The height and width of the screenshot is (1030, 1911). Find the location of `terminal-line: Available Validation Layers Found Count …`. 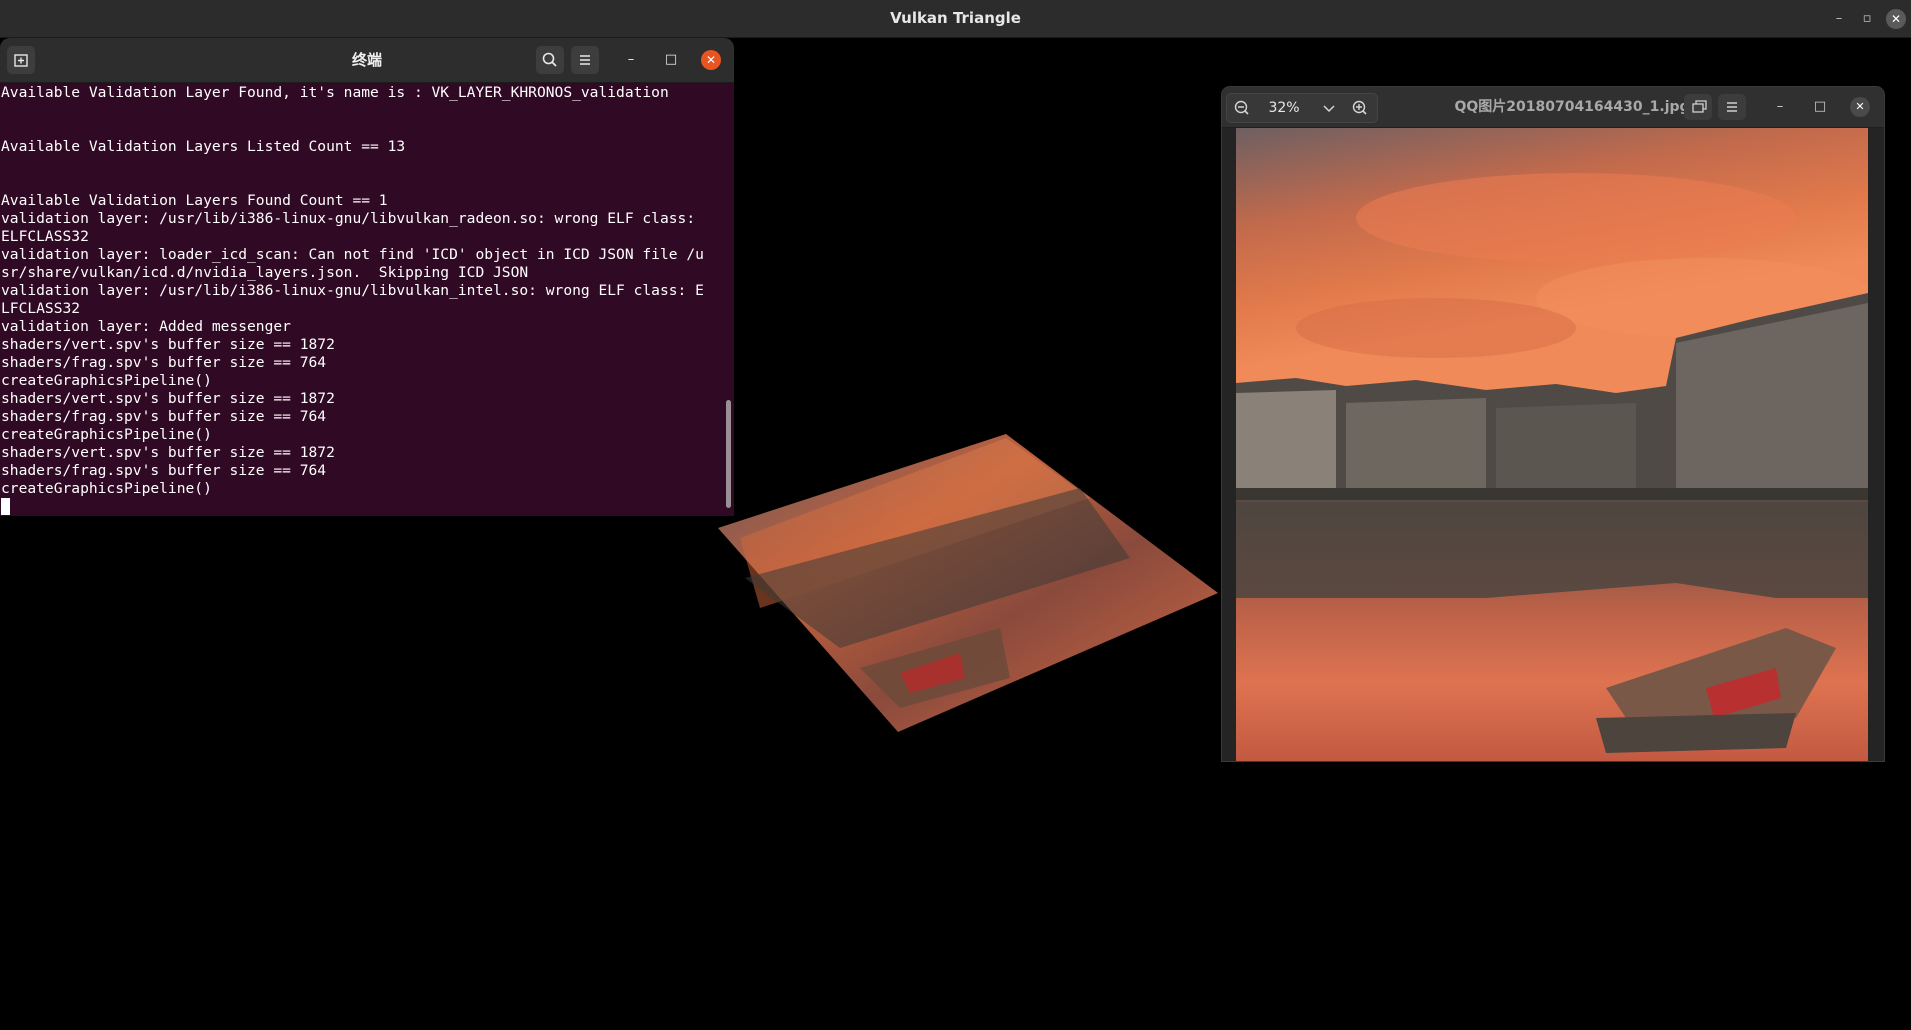

terminal-line: Available Validation Layers Found Count … is located at coordinates (194, 200).